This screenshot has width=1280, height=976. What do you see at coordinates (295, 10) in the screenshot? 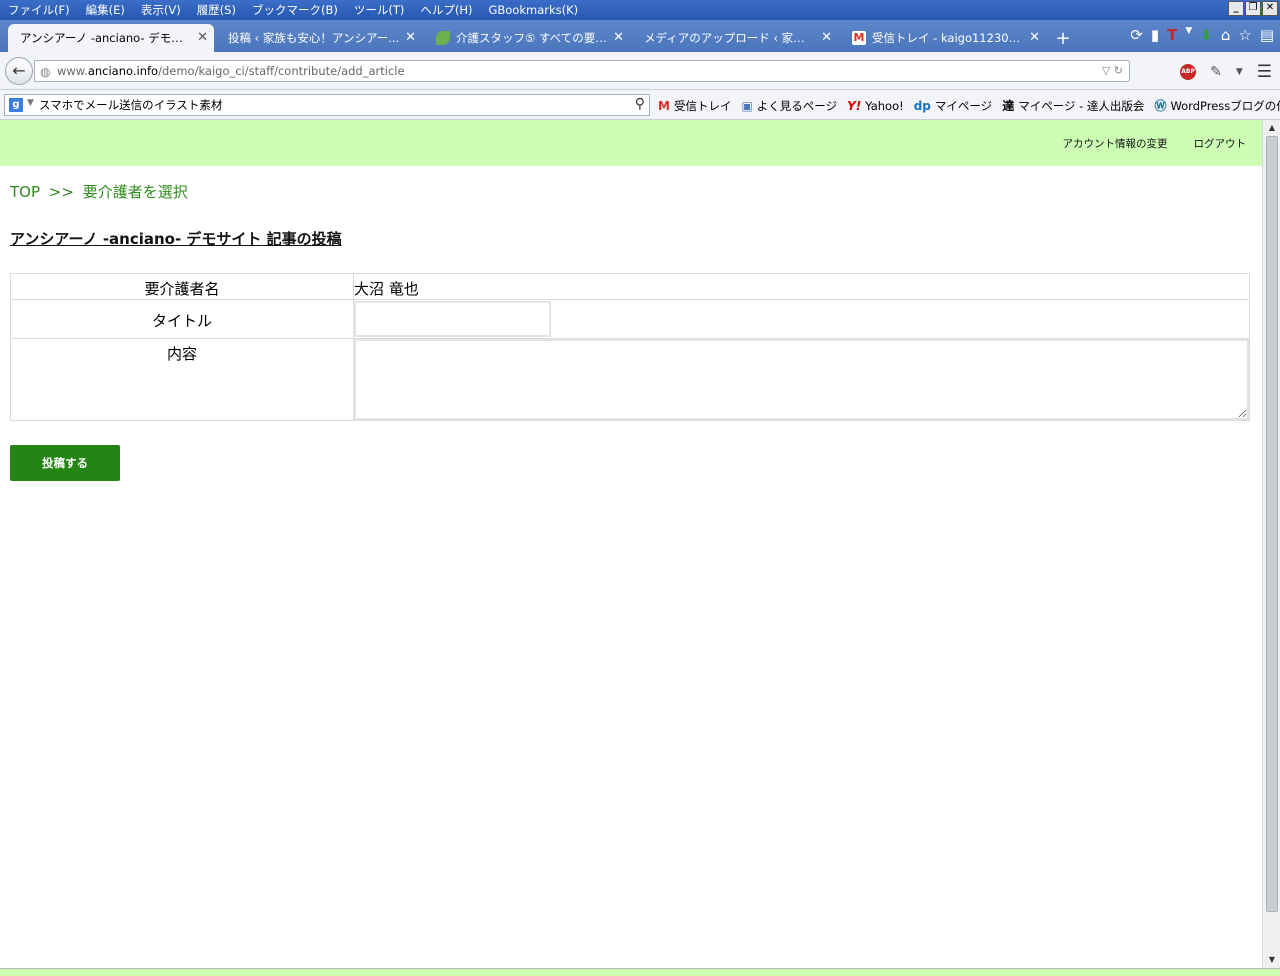
I see `menu-bookmarks: ブックマーク(B)` at bounding box center [295, 10].